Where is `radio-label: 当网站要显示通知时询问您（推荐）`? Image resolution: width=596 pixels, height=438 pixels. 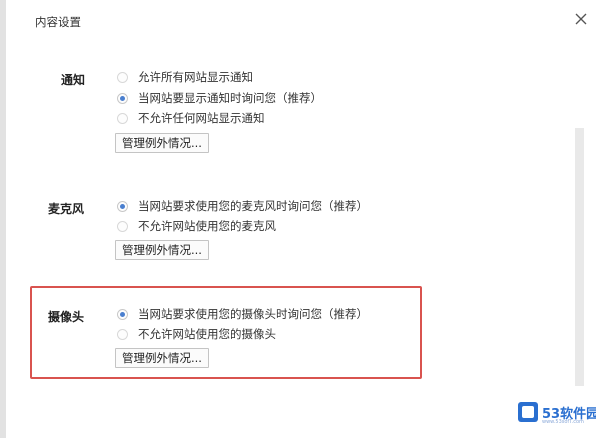 radio-label: 当网站要显示通知时询问您（推荐） is located at coordinates (230, 98).